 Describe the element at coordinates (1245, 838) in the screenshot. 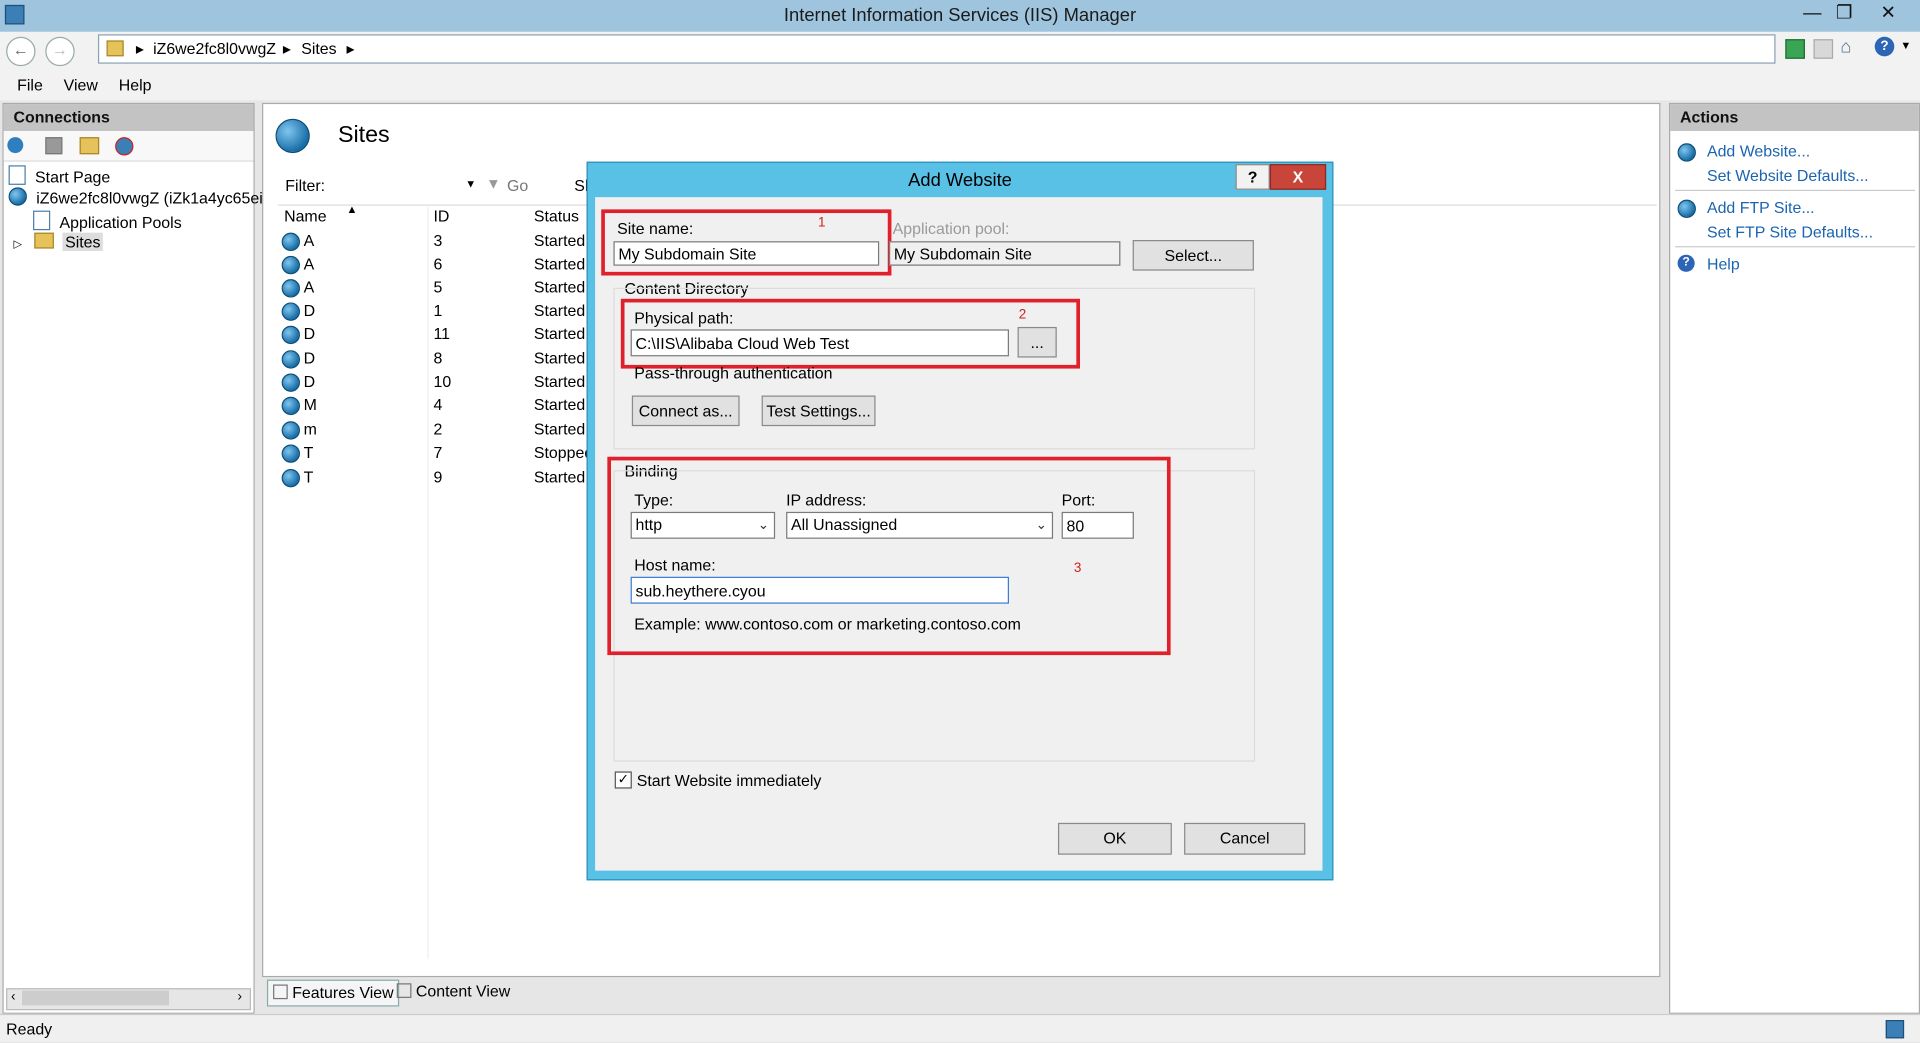

I see `cancel-button: Cancel` at that location.